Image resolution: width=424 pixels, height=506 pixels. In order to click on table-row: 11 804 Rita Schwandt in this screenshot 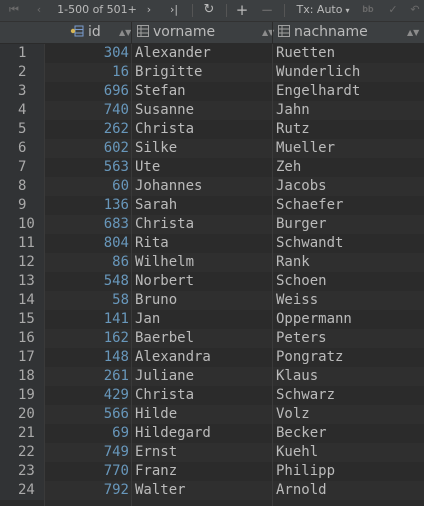, I will do `click(212, 243)`.